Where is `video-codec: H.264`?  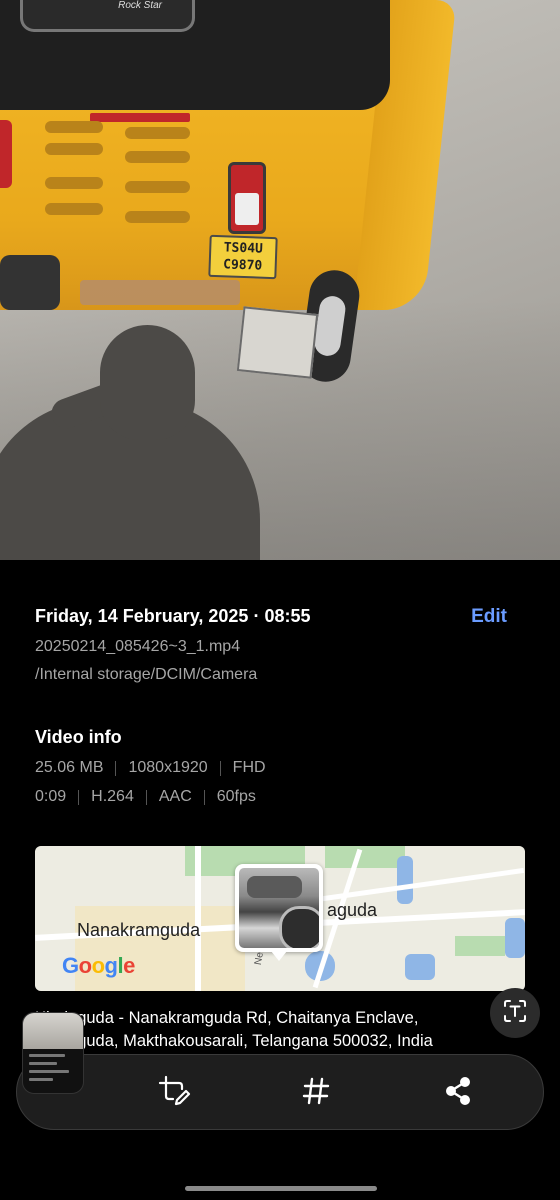
video-codec: H.264 is located at coordinates (112, 796).